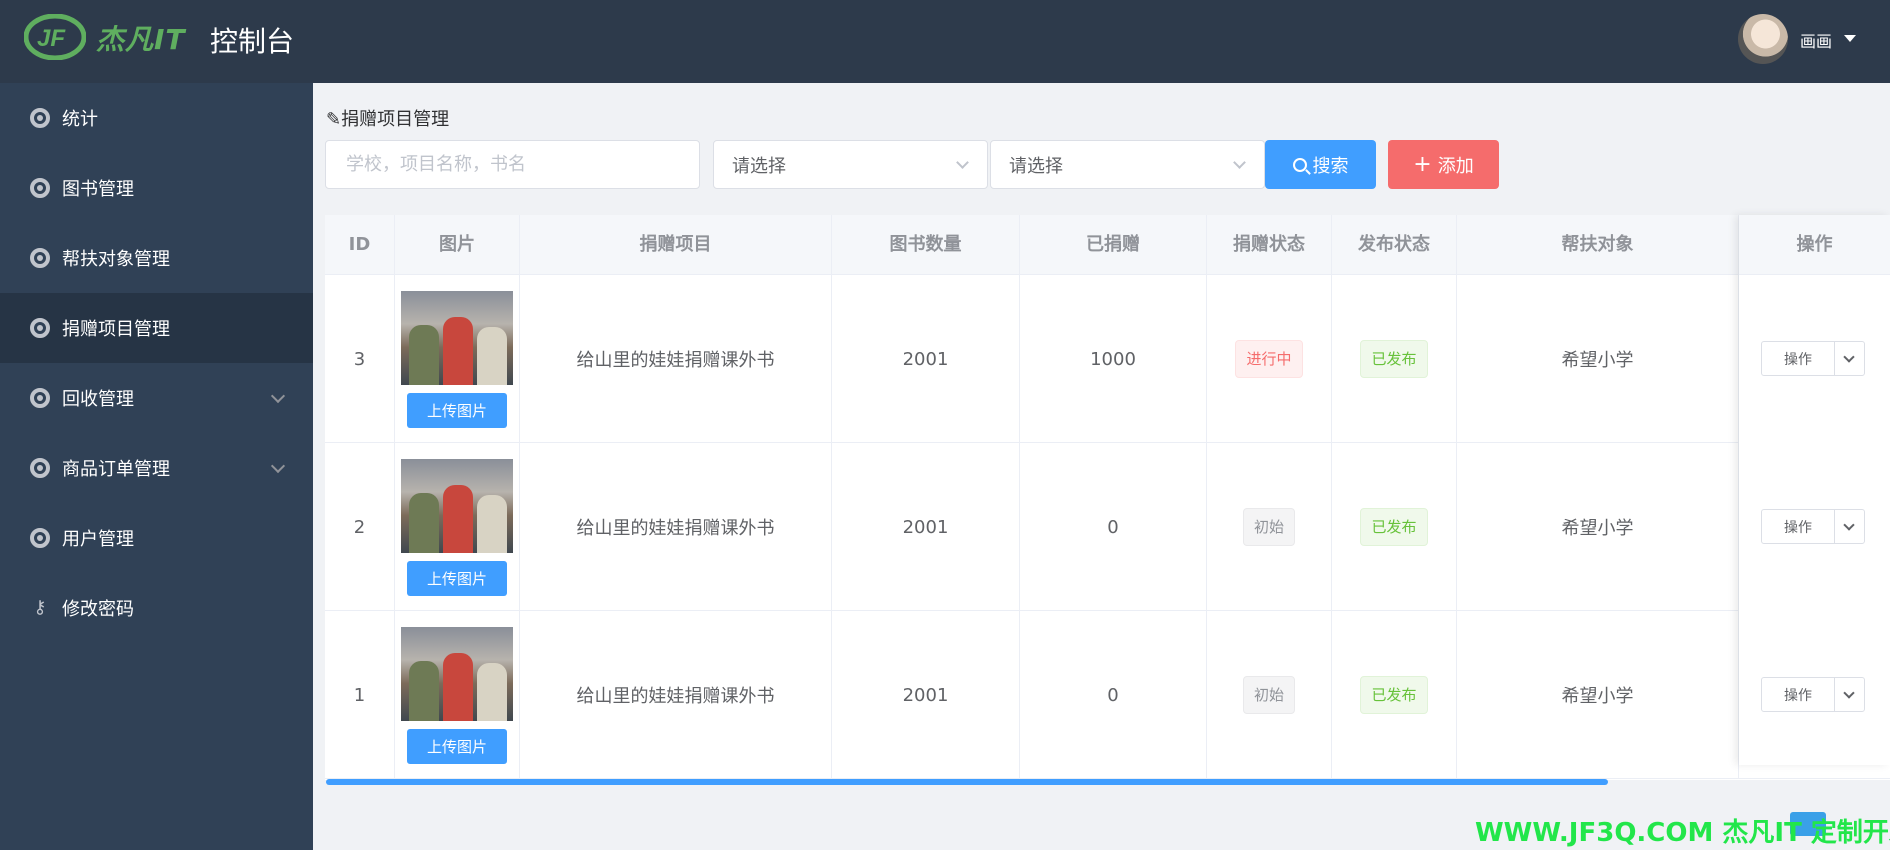 Image resolution: width=1890 pixels, height=850 pixels. What do you see at coordinates (116, 329) in the screenshot?
I see `sidebar-item-label: 捐赠项目管理` at bounding box center [116, 329].